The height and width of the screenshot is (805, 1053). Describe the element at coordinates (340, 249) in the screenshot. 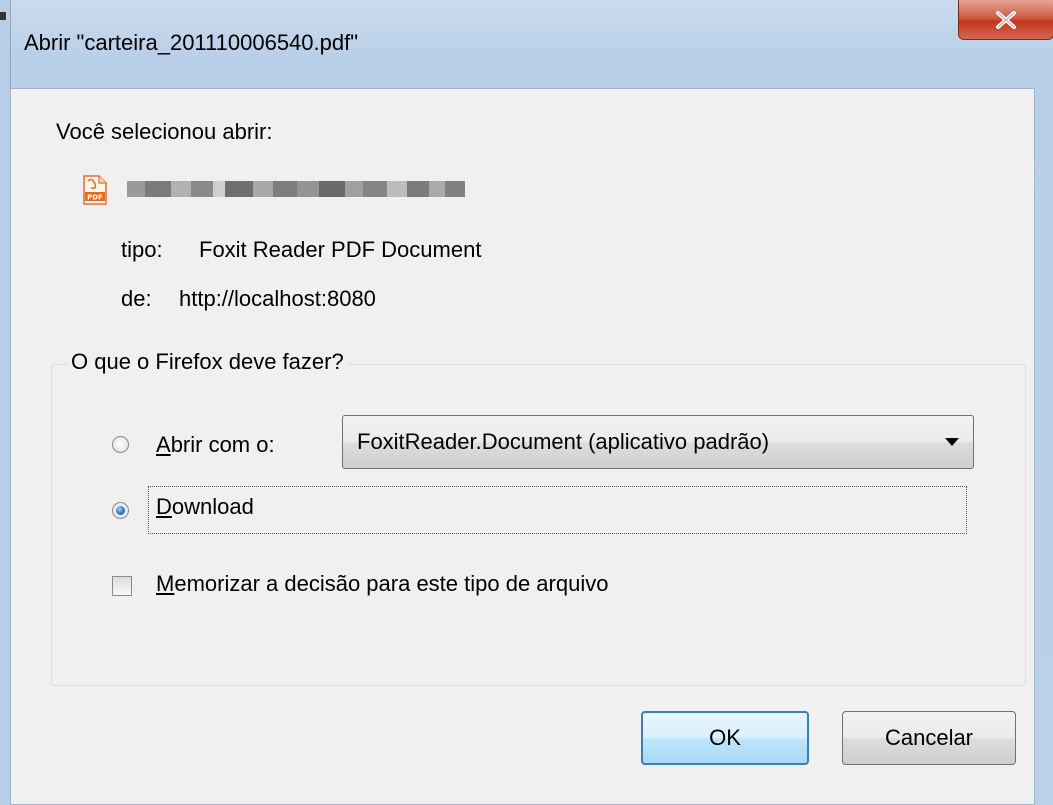

I see `type-value: Foxit Reader PDF Document` at that location.